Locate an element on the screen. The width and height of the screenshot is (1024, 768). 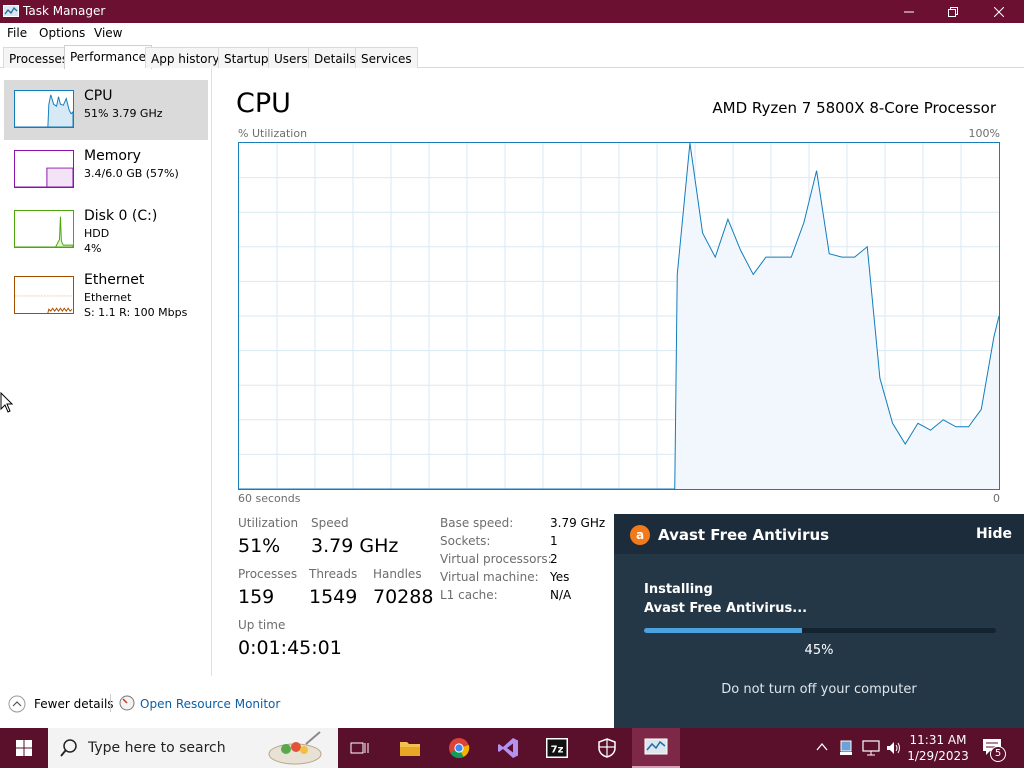
sidebar-item-name: Ethernet is located at coordinates (114, 280).